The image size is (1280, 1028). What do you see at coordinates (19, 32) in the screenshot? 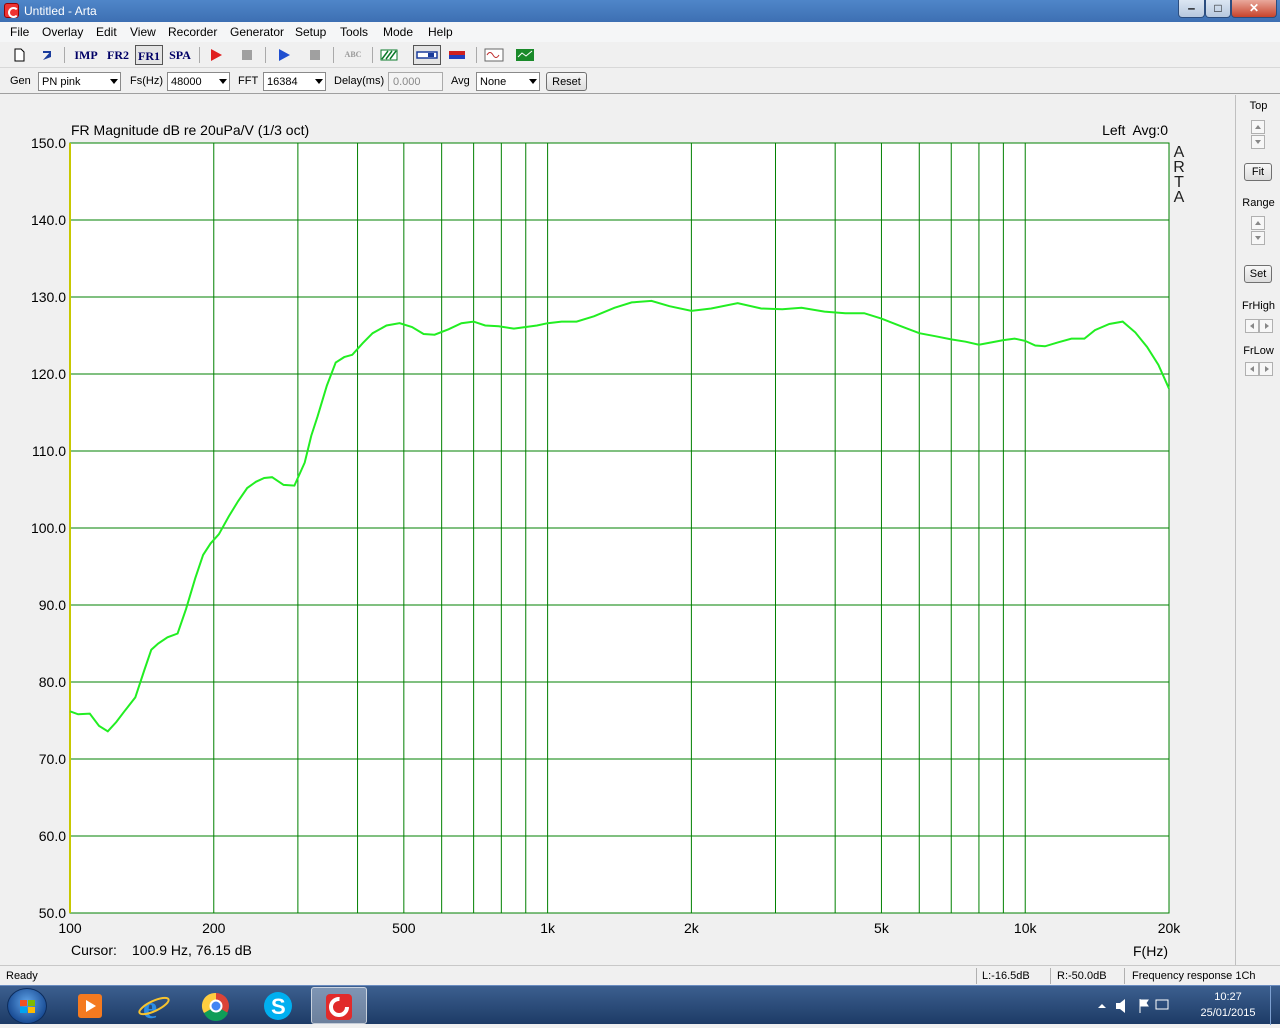
I see `menu-file: File` at bounding box center [19, 32].